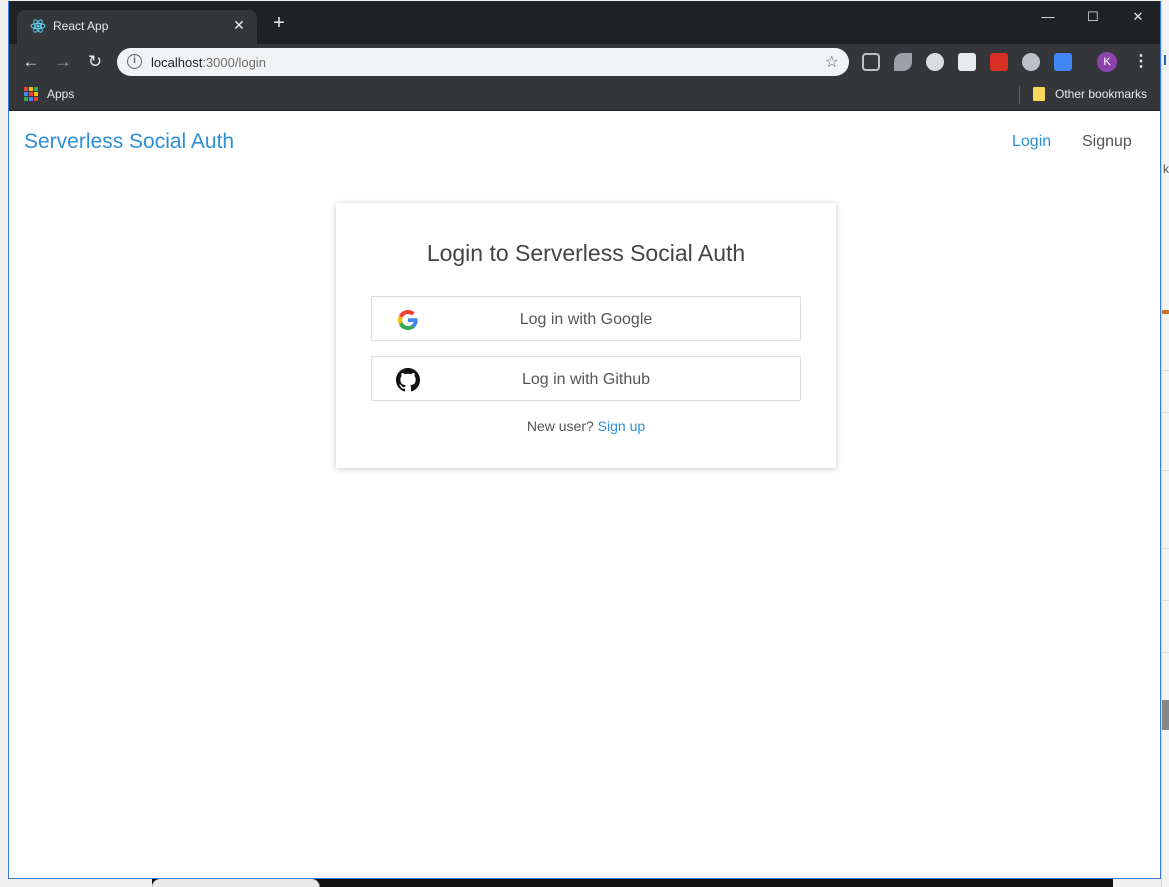 This screenshot has width=1169, height=887. Describe the element at coordinates (999, 62) in the screenshot. I see `extension-red-icon` at that location.